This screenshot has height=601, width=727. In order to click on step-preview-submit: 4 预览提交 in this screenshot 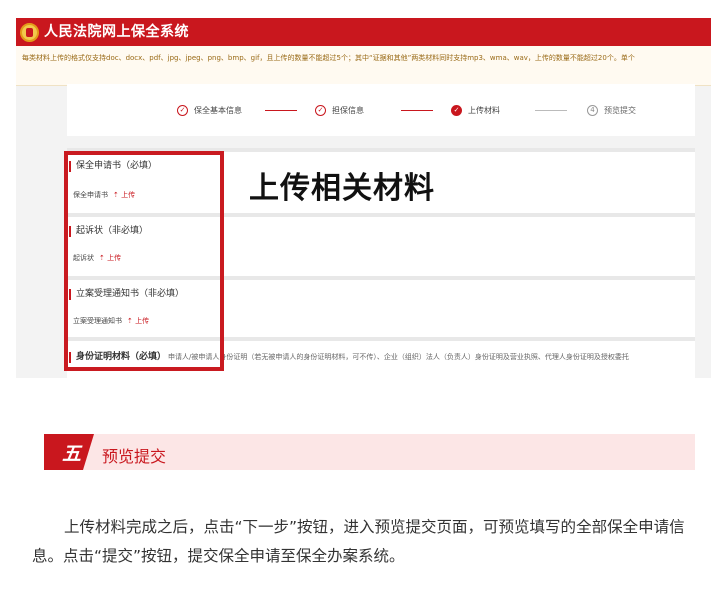, I will do `click(611, 110)`.